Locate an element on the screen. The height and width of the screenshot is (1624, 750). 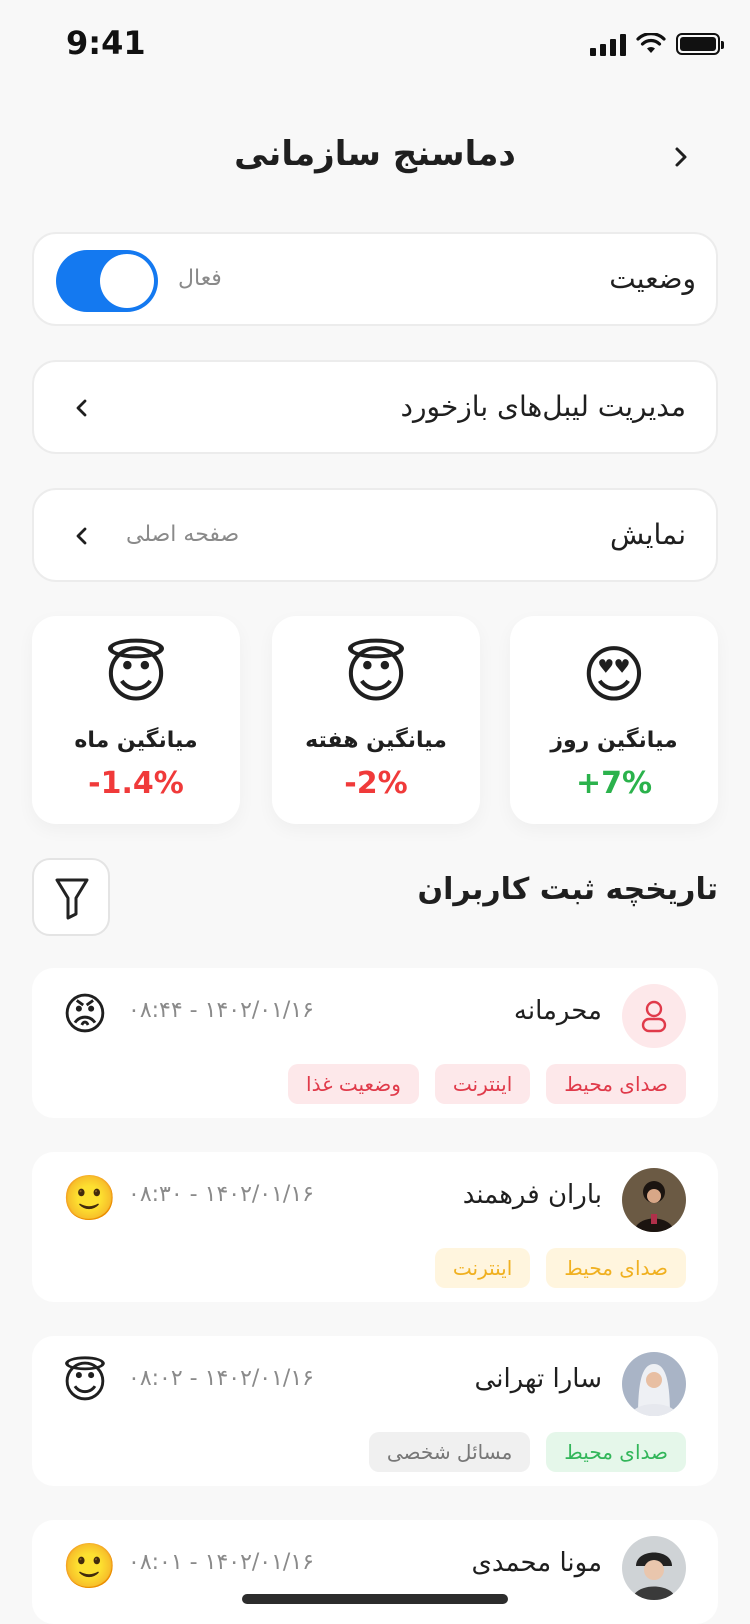
battery-icon is located at coordinates (700, 44).